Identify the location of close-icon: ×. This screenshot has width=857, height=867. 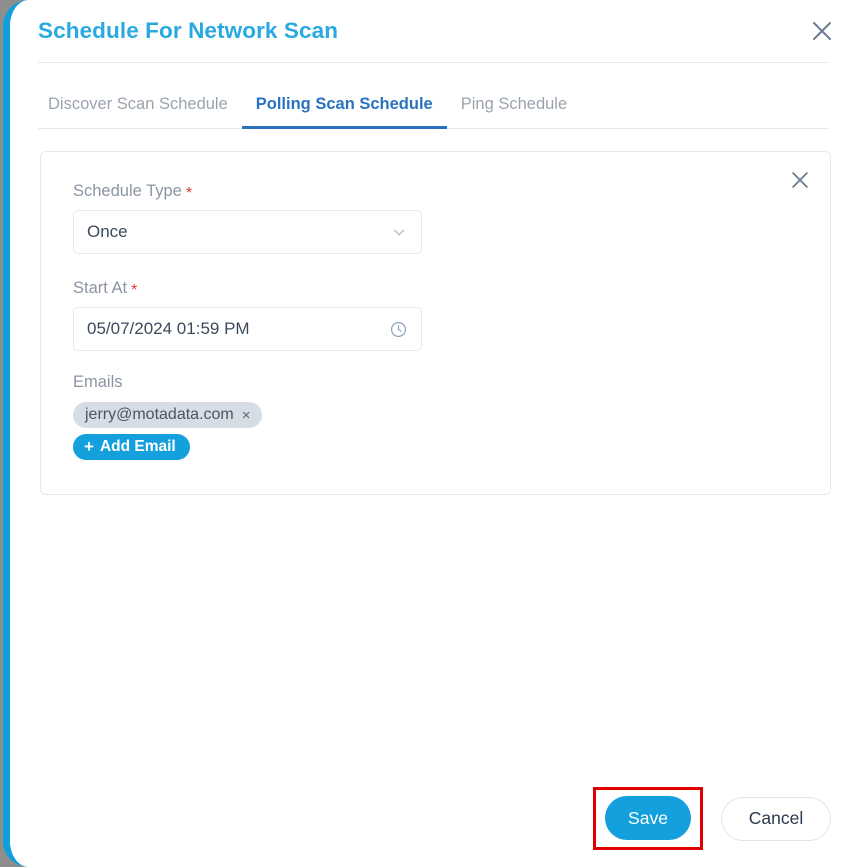
(246, 415).